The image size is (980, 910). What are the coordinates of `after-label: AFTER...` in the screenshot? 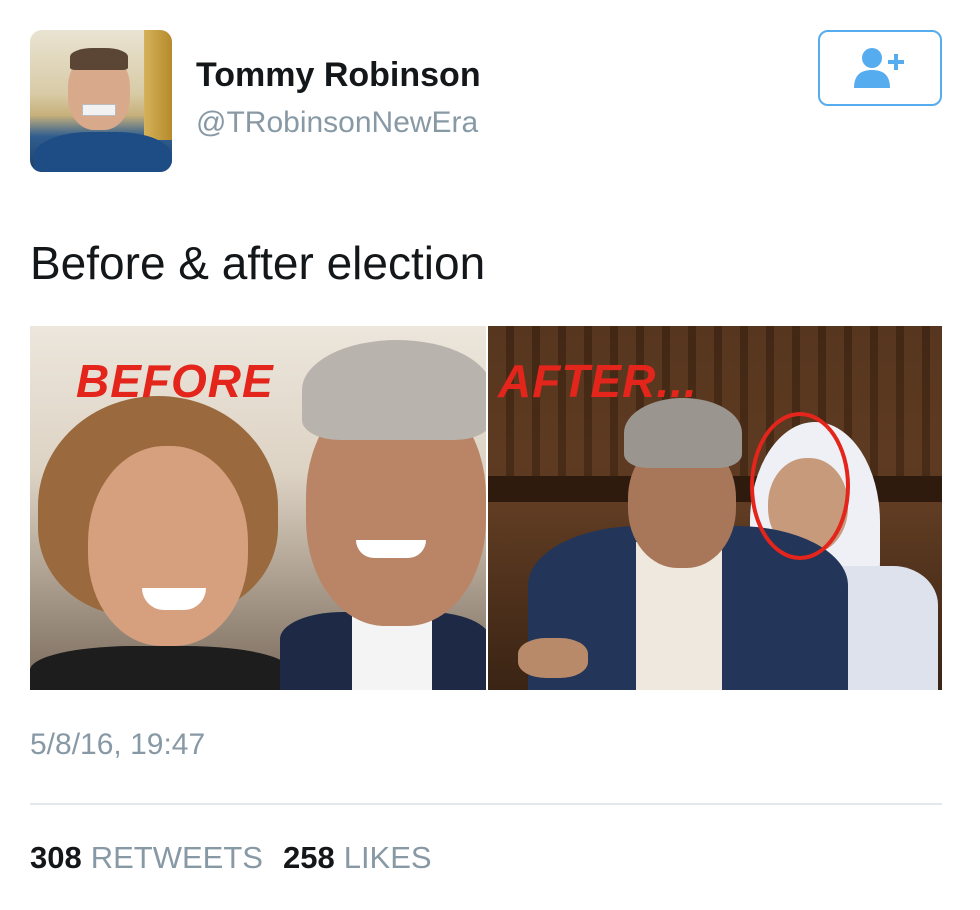 It's located at (598, 381).